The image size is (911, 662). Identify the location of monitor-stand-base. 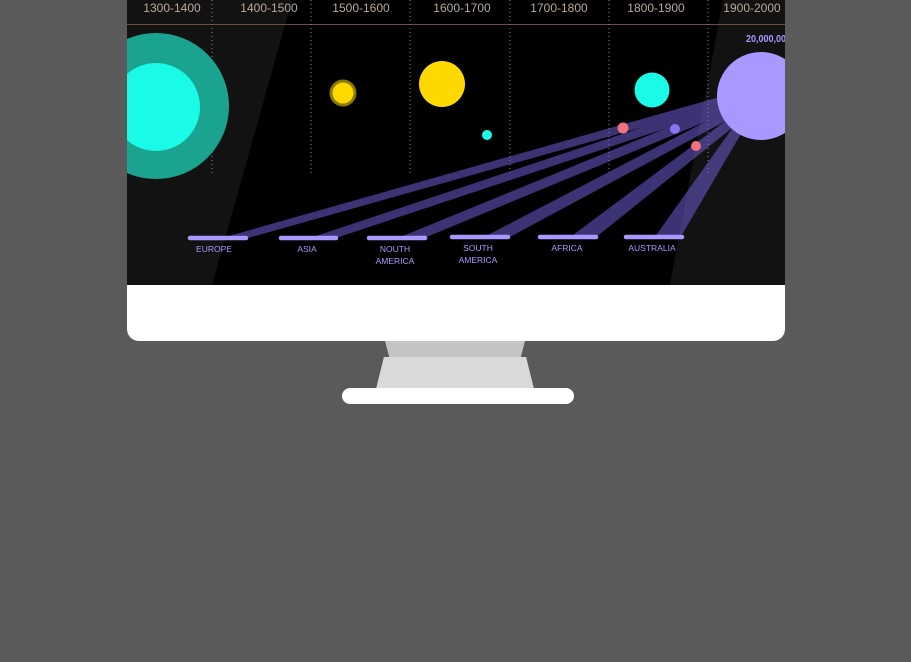
(458, 396).